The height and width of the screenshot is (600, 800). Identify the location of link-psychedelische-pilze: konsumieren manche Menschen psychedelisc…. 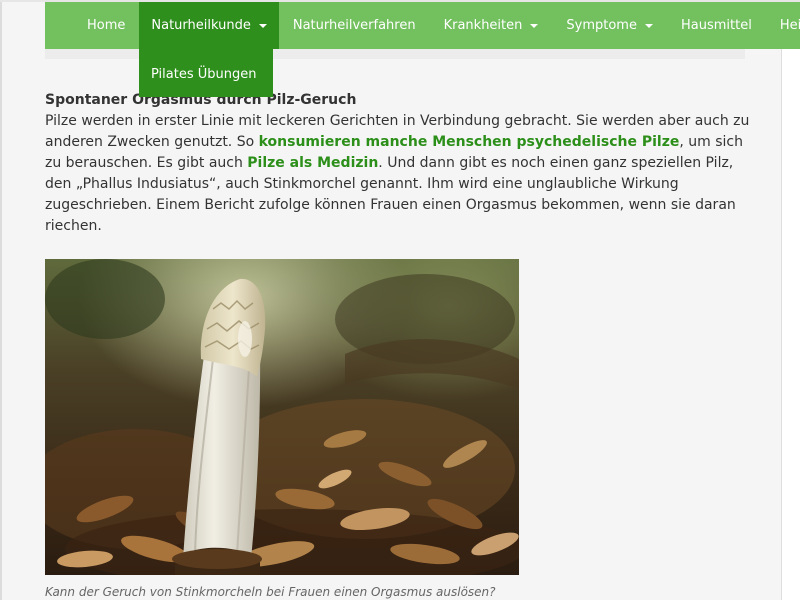
(469, 142).